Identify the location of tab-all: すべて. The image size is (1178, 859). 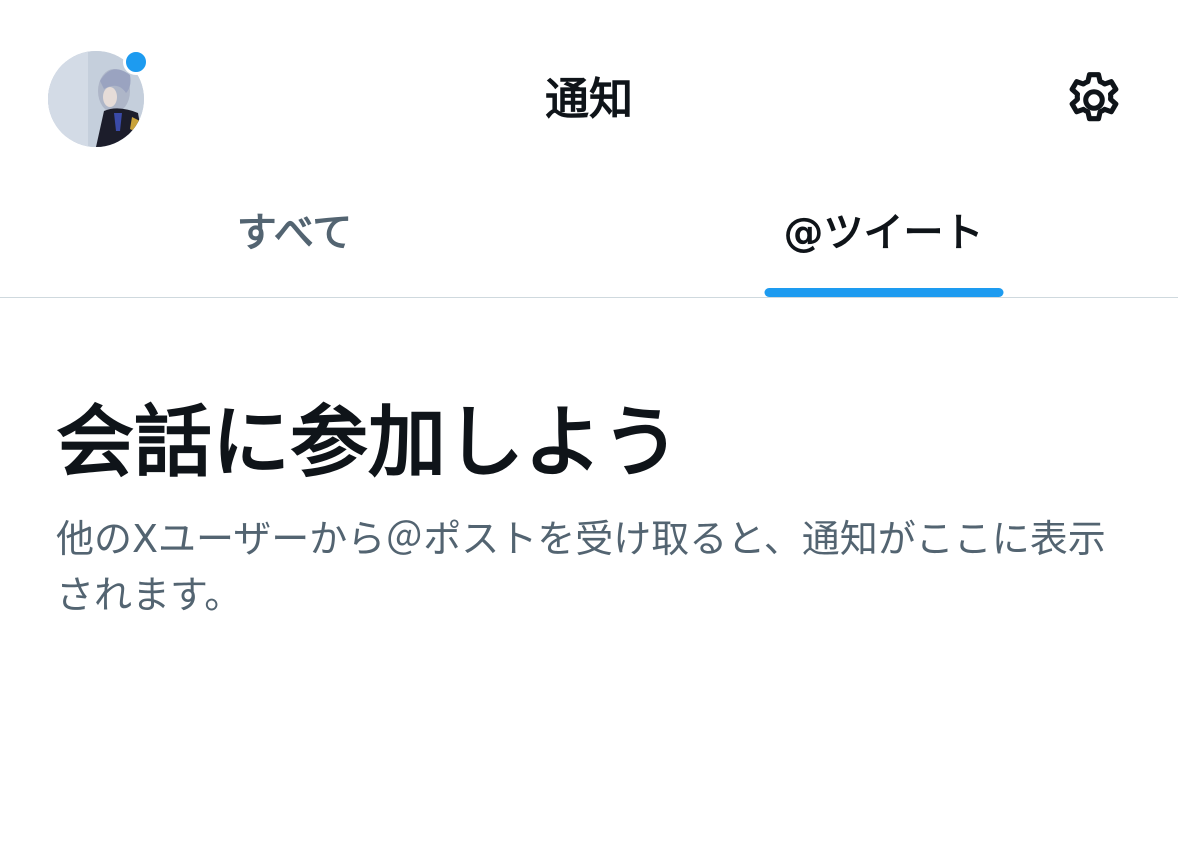
(294, 243).